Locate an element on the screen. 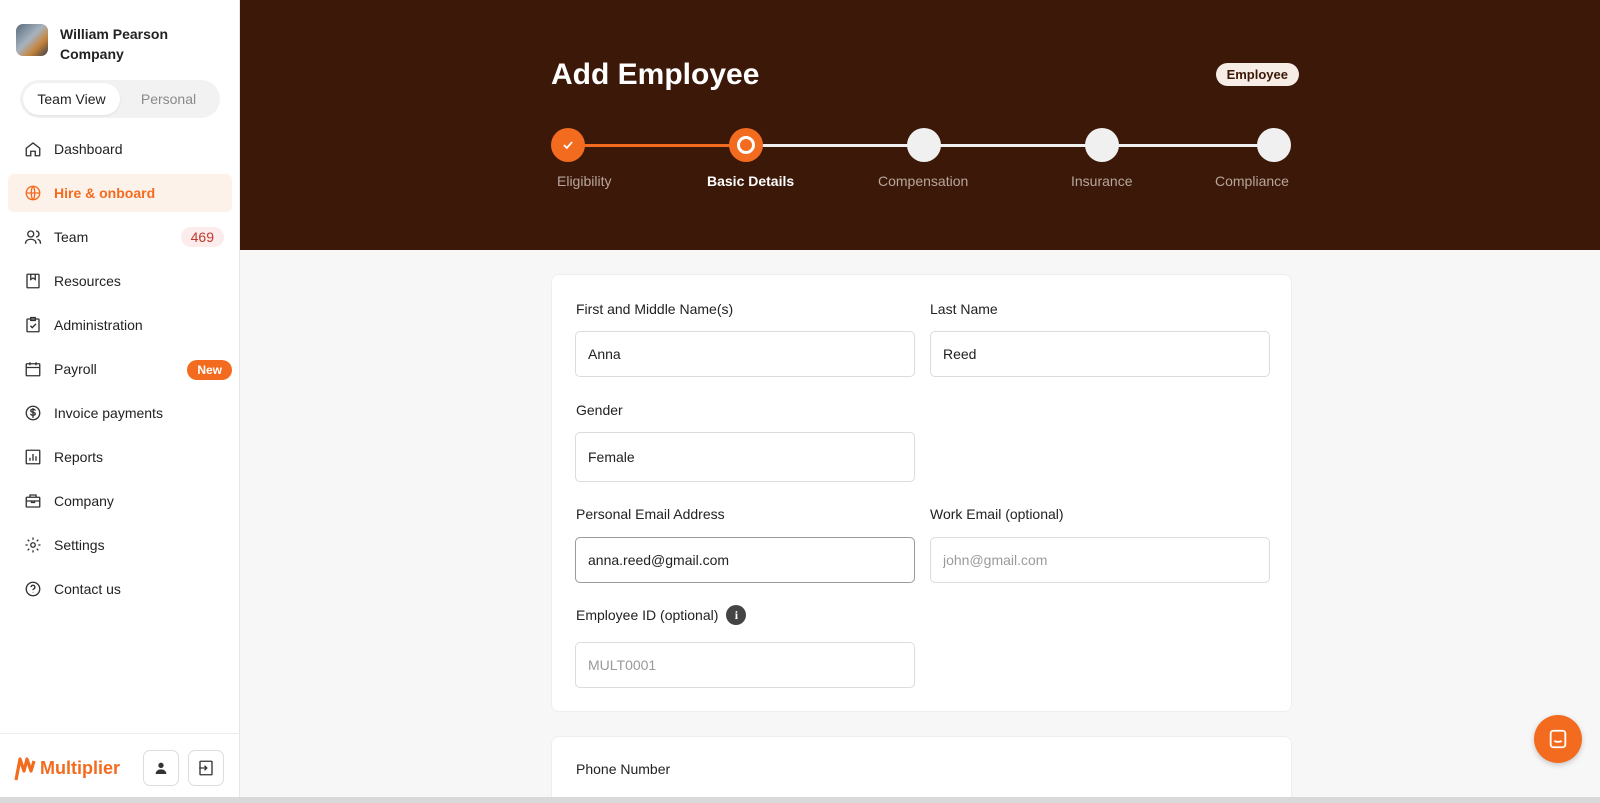  globe-icon is located at coordinates (33, 193).